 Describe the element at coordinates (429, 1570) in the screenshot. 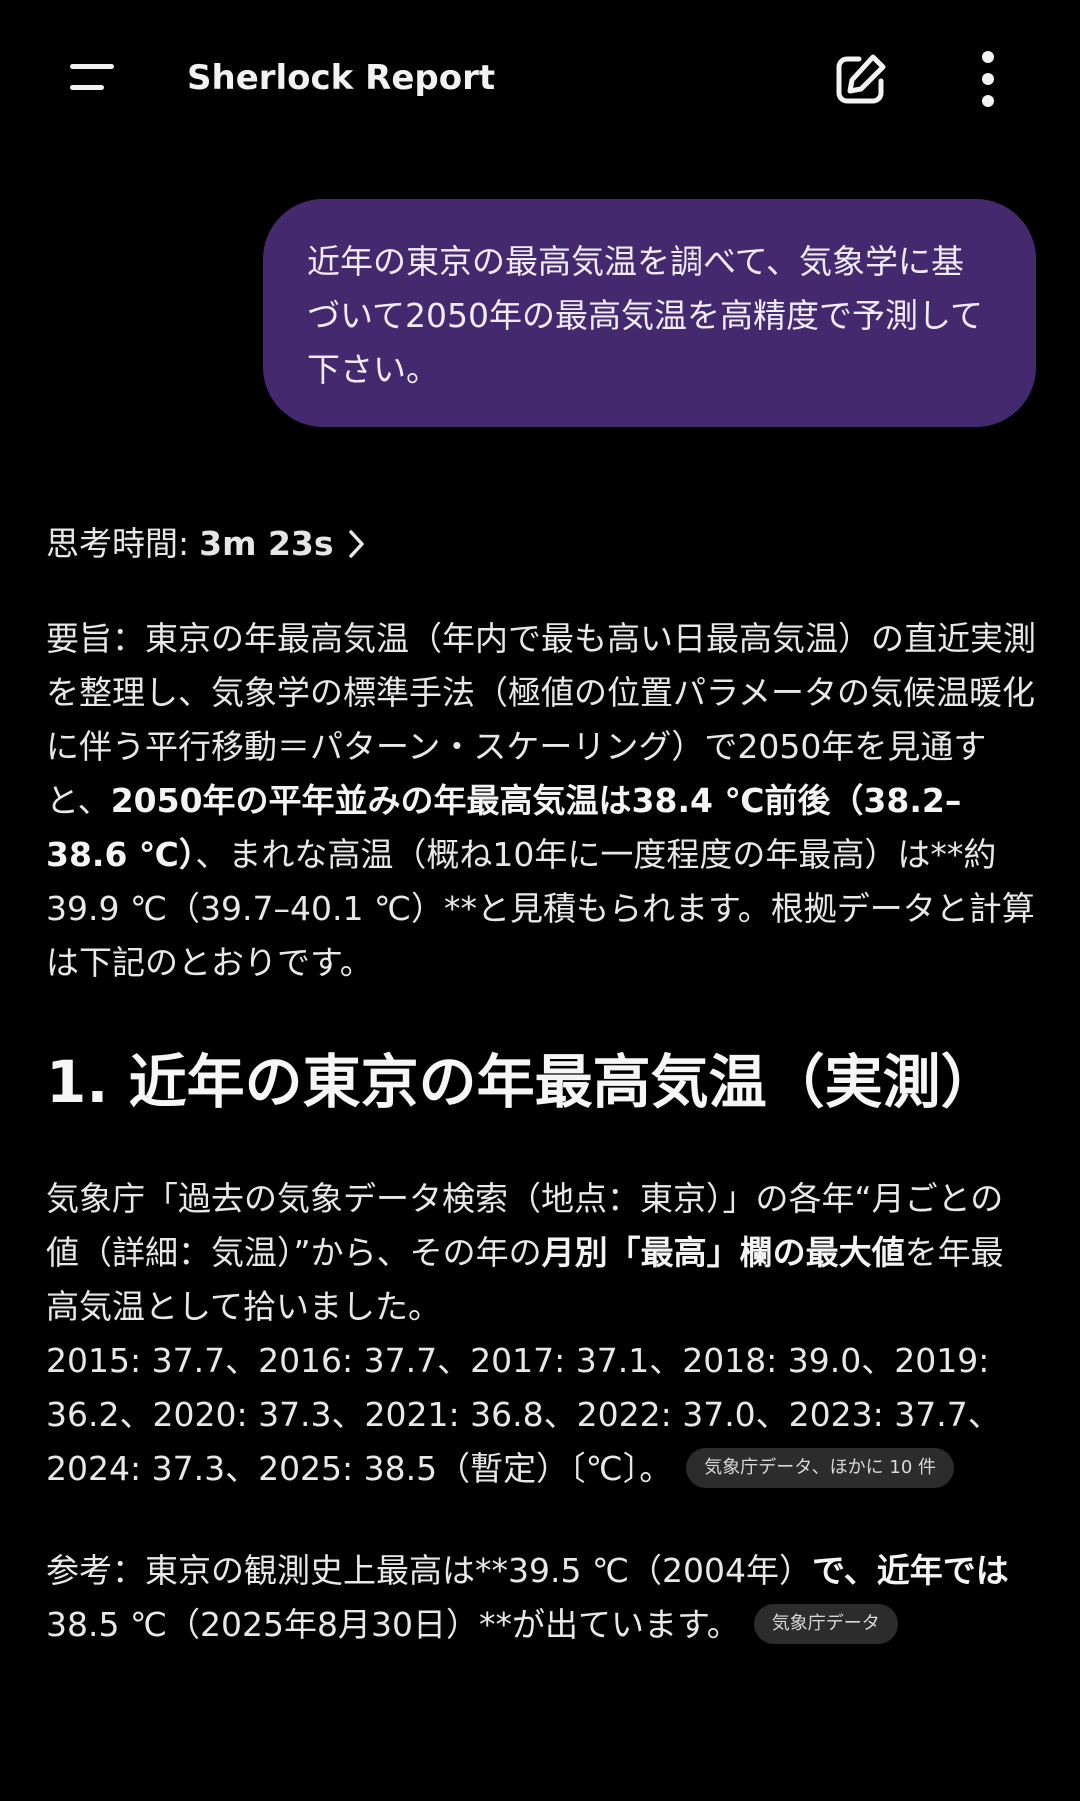

I see `p2-text-1: 参考：東京の観測史上最高は**39.5 ℃（2004年）` at that location.